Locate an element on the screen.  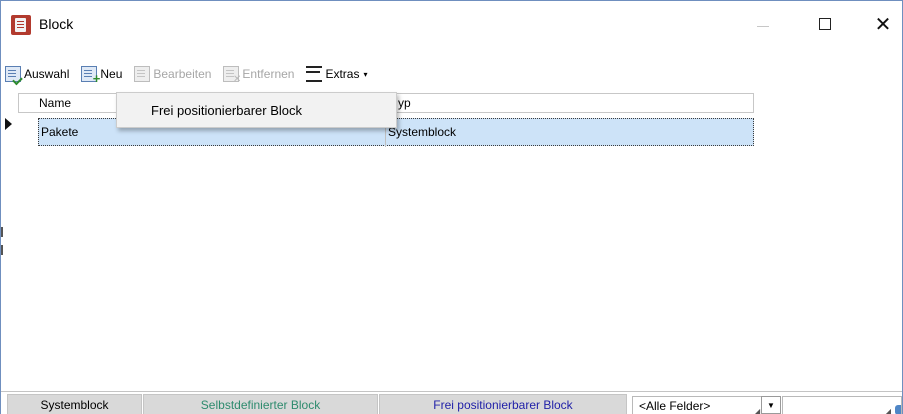
cell-name: Pakete is located at coordinates (60, 132).